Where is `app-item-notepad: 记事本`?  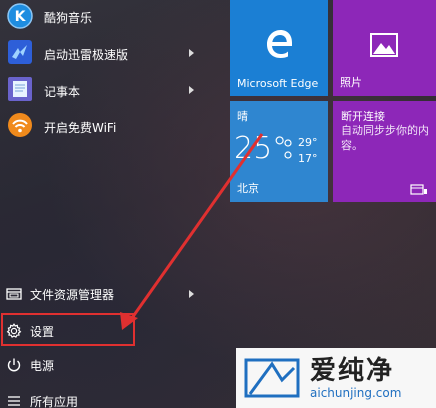
app-item-notepad: 记事本 is located at coordinates (105, 89).